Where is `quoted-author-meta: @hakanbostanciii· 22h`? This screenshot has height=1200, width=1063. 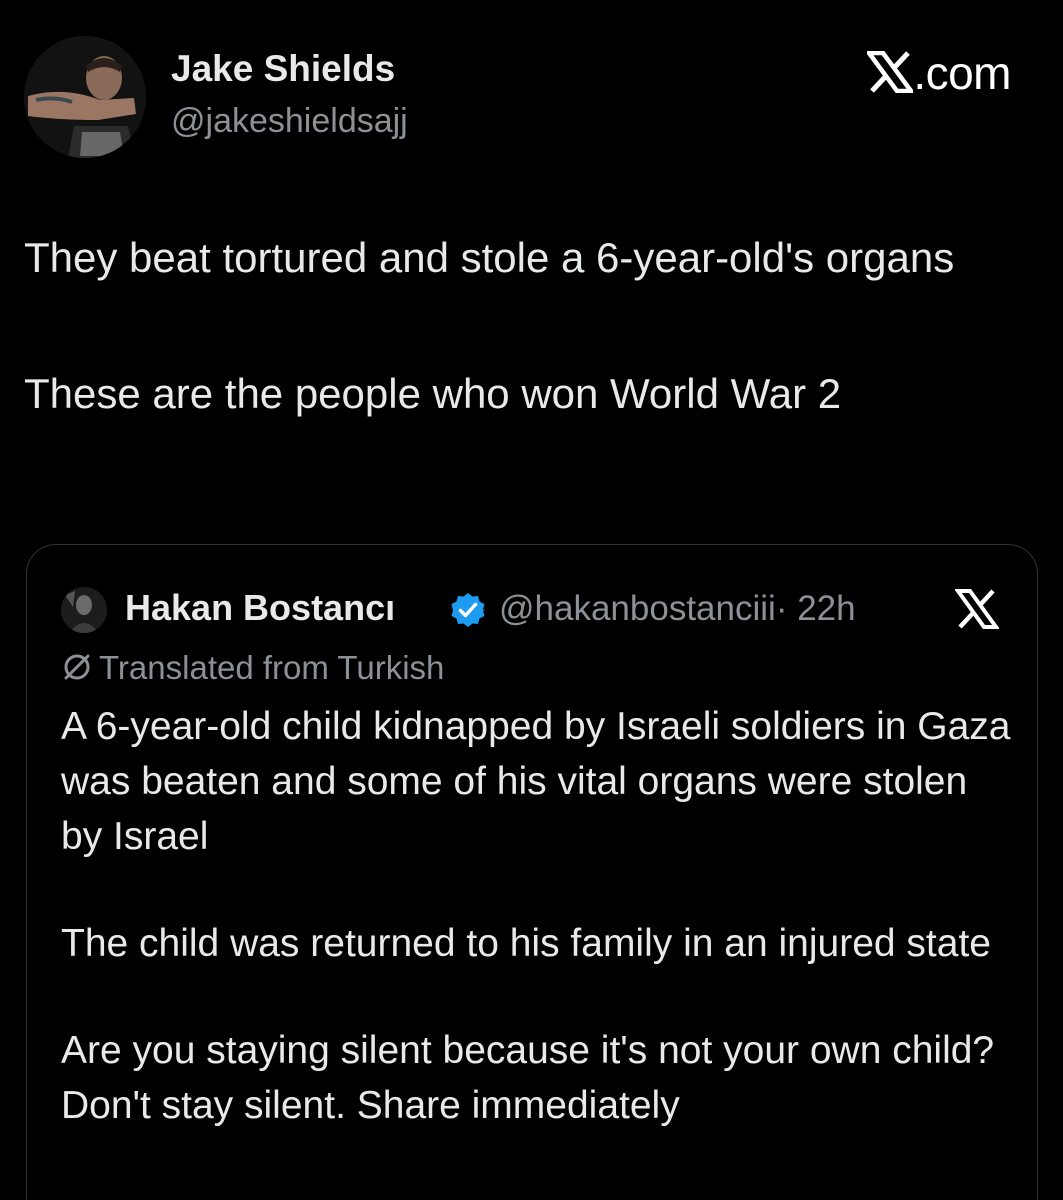
quoted-author-meta: @hakanbostanciii· 22h is located at coordinates (677, 609).